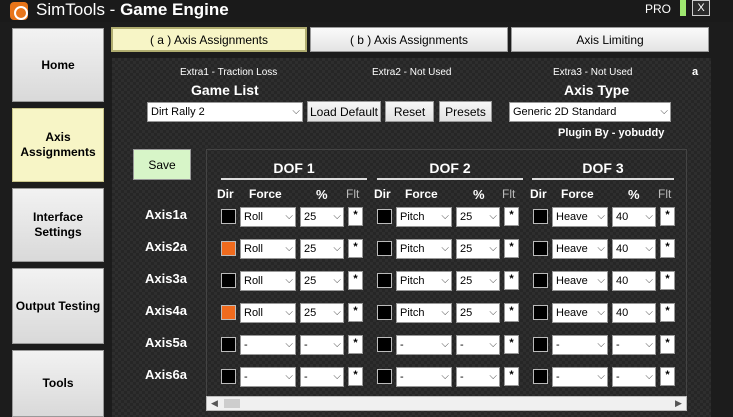  I want to click on presets-button: Presets, so click(465, 111).